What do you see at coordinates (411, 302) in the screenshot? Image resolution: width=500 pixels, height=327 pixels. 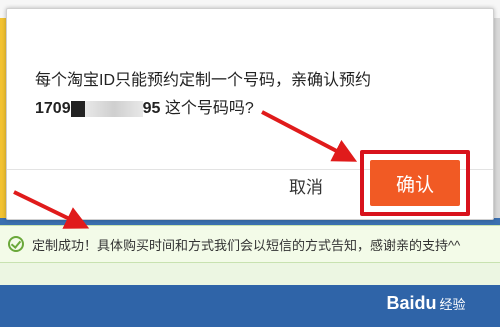 I see `watermark-brand: Baidu` at bounding box center [411, 302].